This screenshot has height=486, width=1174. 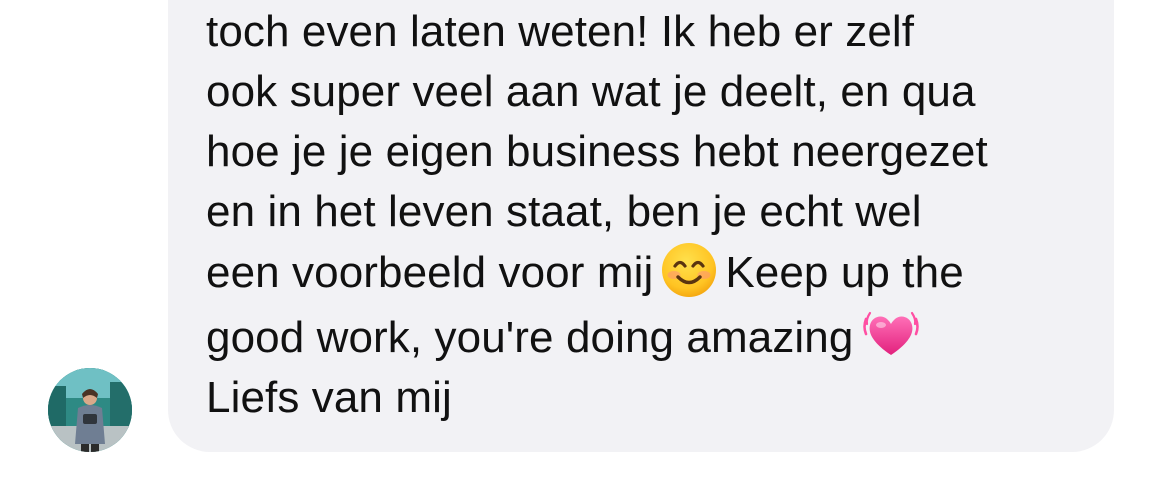 I want to click on profile-photo-icon, so click(x=90, y=410).